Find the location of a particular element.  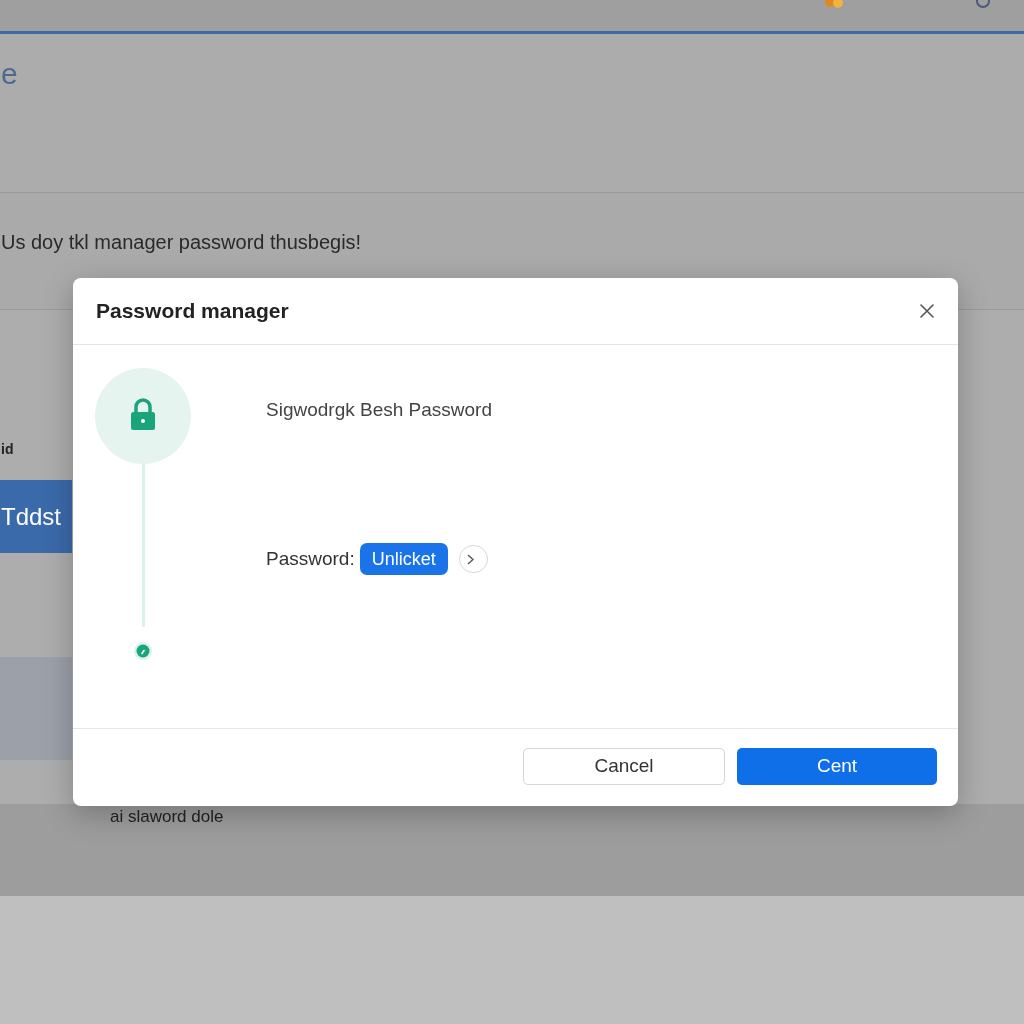

footer-text: ai slaword dole is located at coordinates (167, 817).